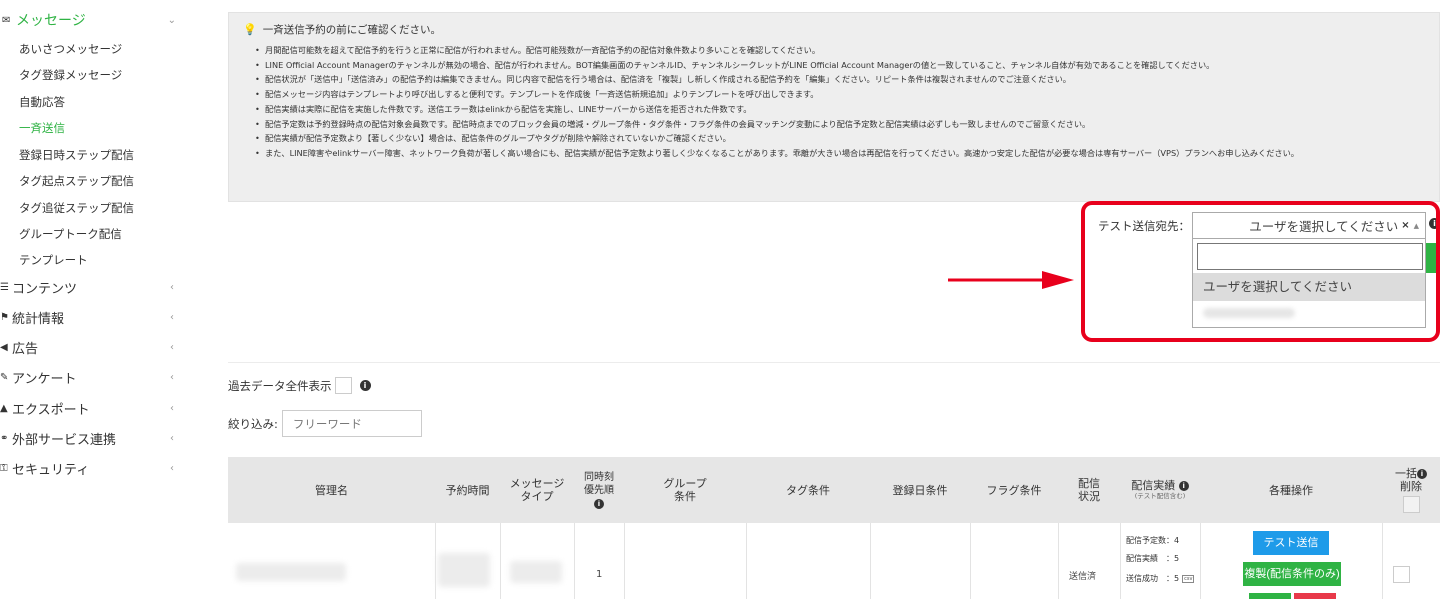 The image size is (1446, 599). I want to click on th-msg-type-text-2: タイプ, so click(537, 496).